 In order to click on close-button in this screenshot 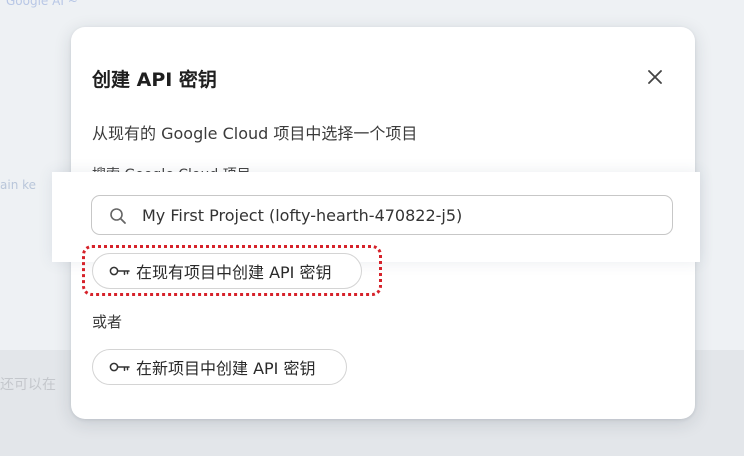, I will do `click(655, 77)`.